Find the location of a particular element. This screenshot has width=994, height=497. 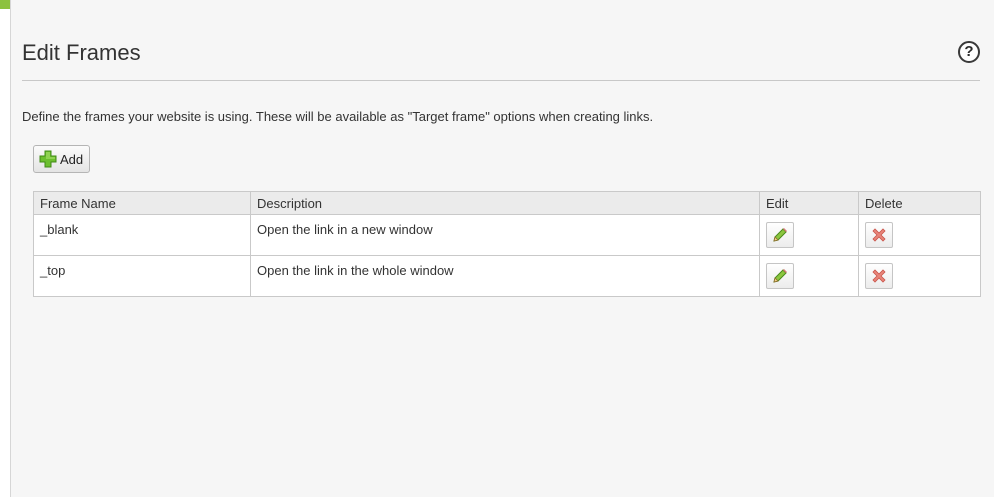

table-row: _blank Open the link in a new window is located at coordinates (507, 235).